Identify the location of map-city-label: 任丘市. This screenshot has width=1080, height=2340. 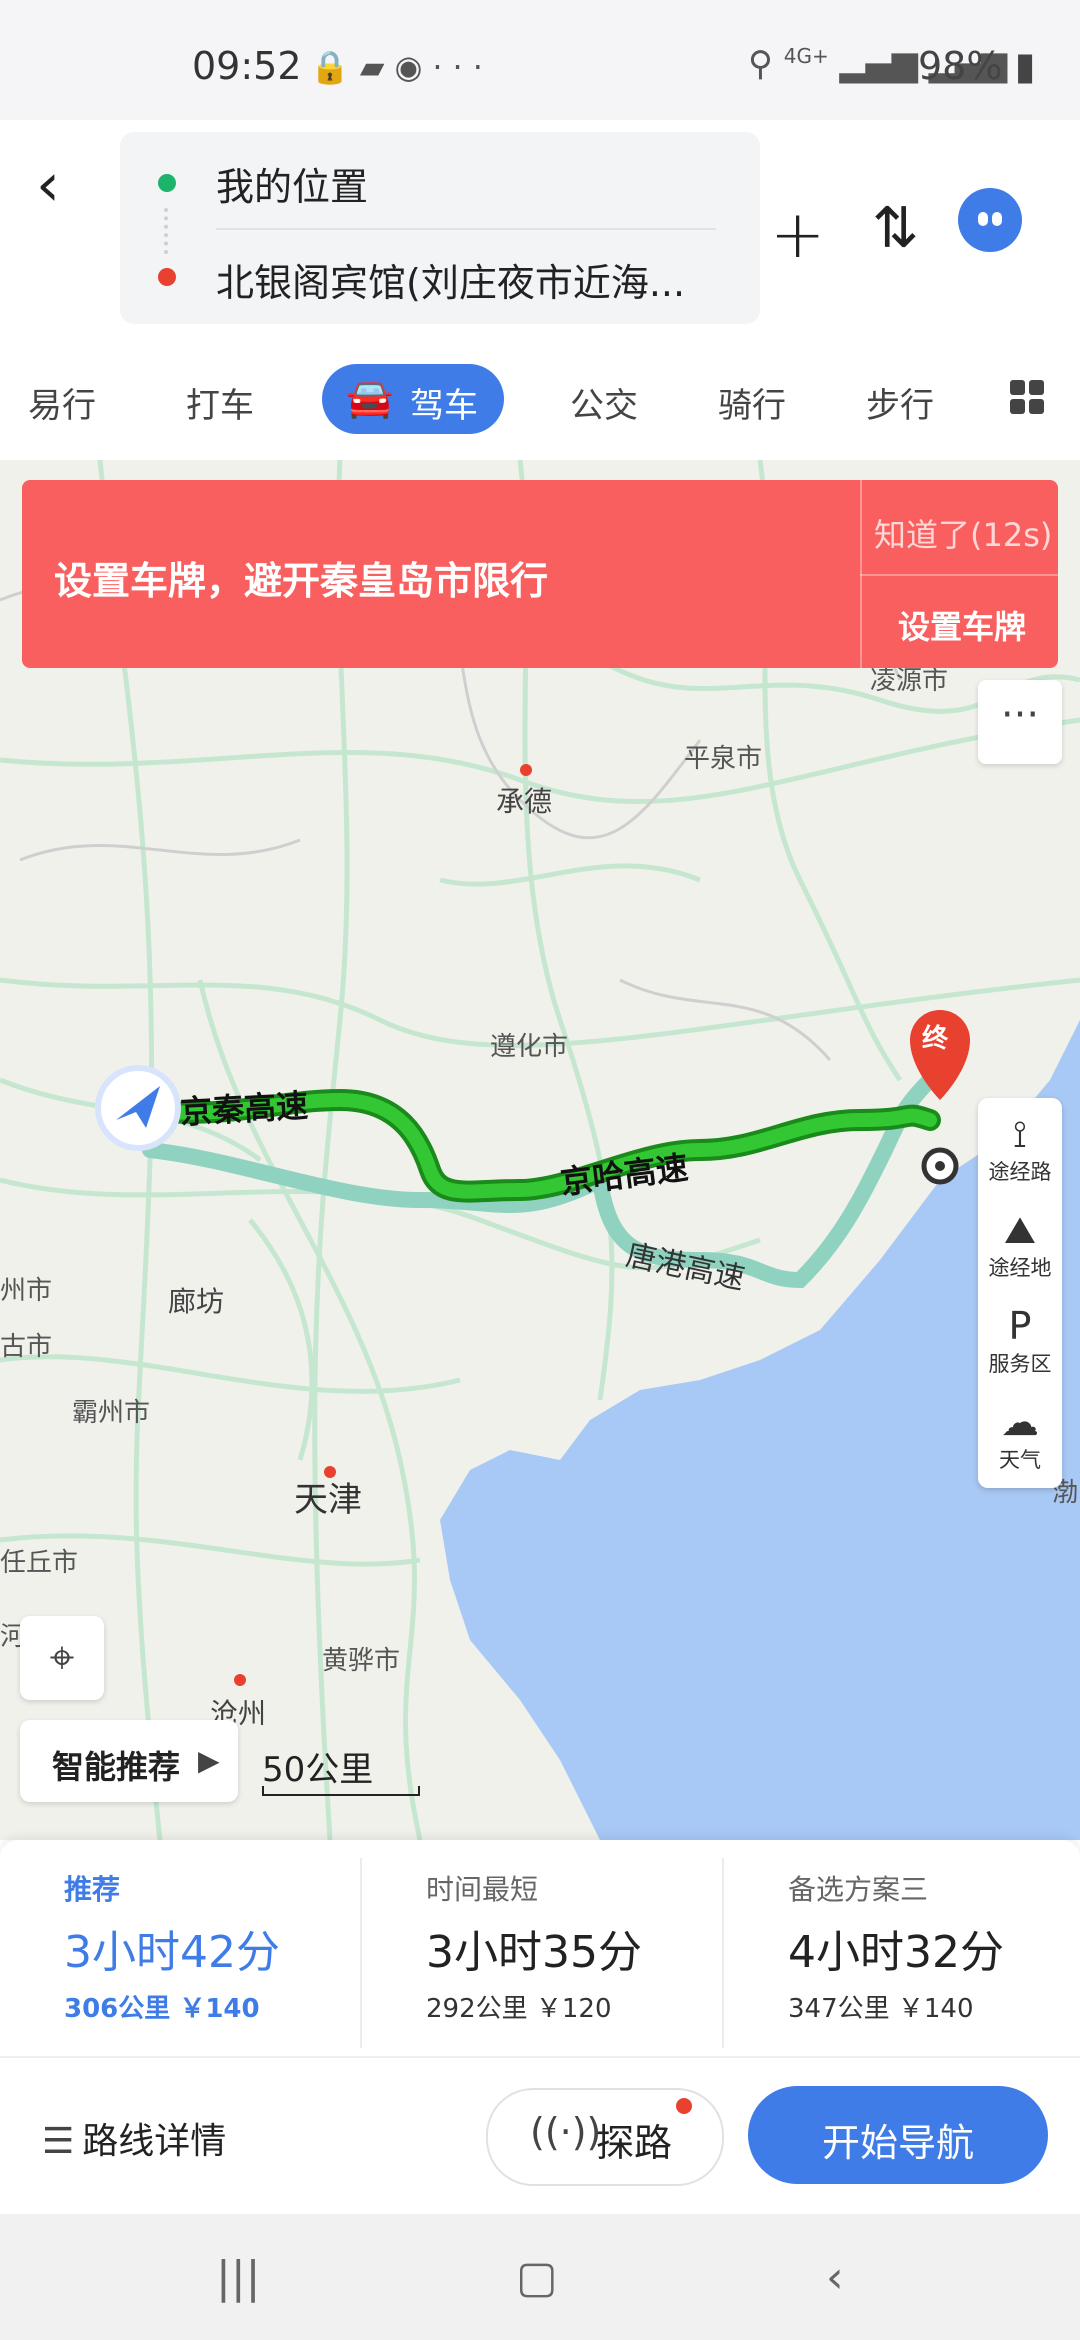
(39, 1563).